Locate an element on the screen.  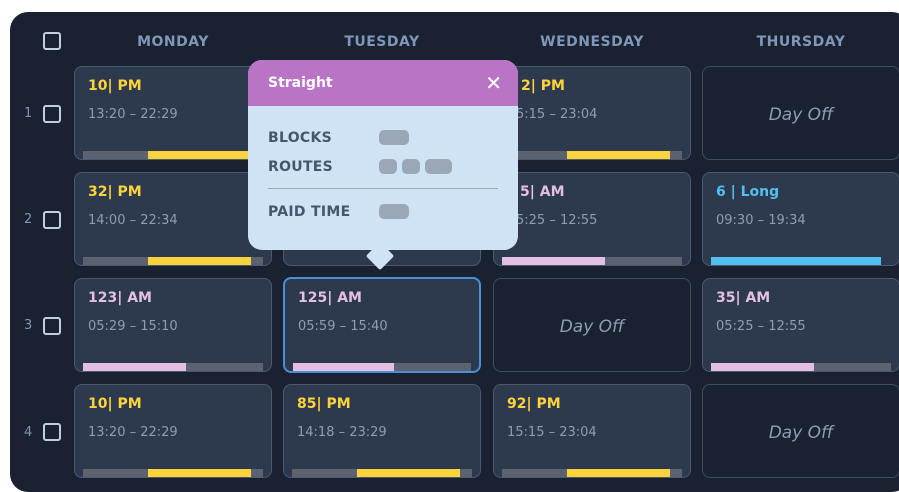
day-header-tuesday: TUESDAY is located at coordinates (382, 42).